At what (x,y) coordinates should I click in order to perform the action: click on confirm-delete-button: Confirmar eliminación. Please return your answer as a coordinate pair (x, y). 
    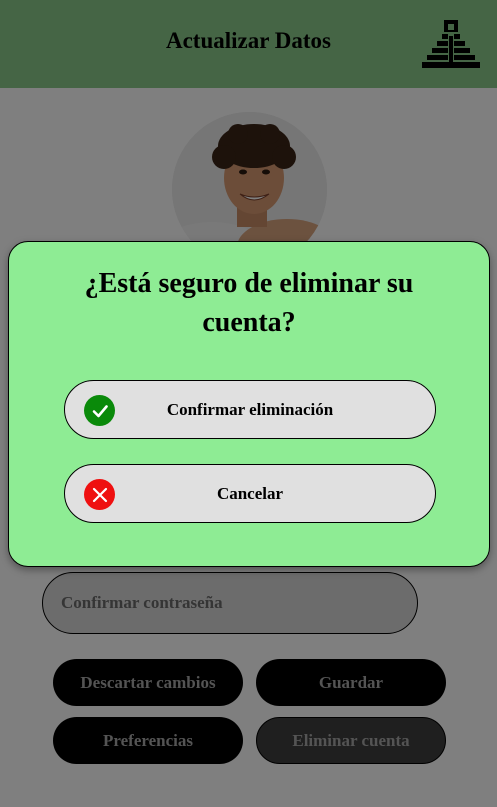
    Looking at the image, I should click on (250, 409).